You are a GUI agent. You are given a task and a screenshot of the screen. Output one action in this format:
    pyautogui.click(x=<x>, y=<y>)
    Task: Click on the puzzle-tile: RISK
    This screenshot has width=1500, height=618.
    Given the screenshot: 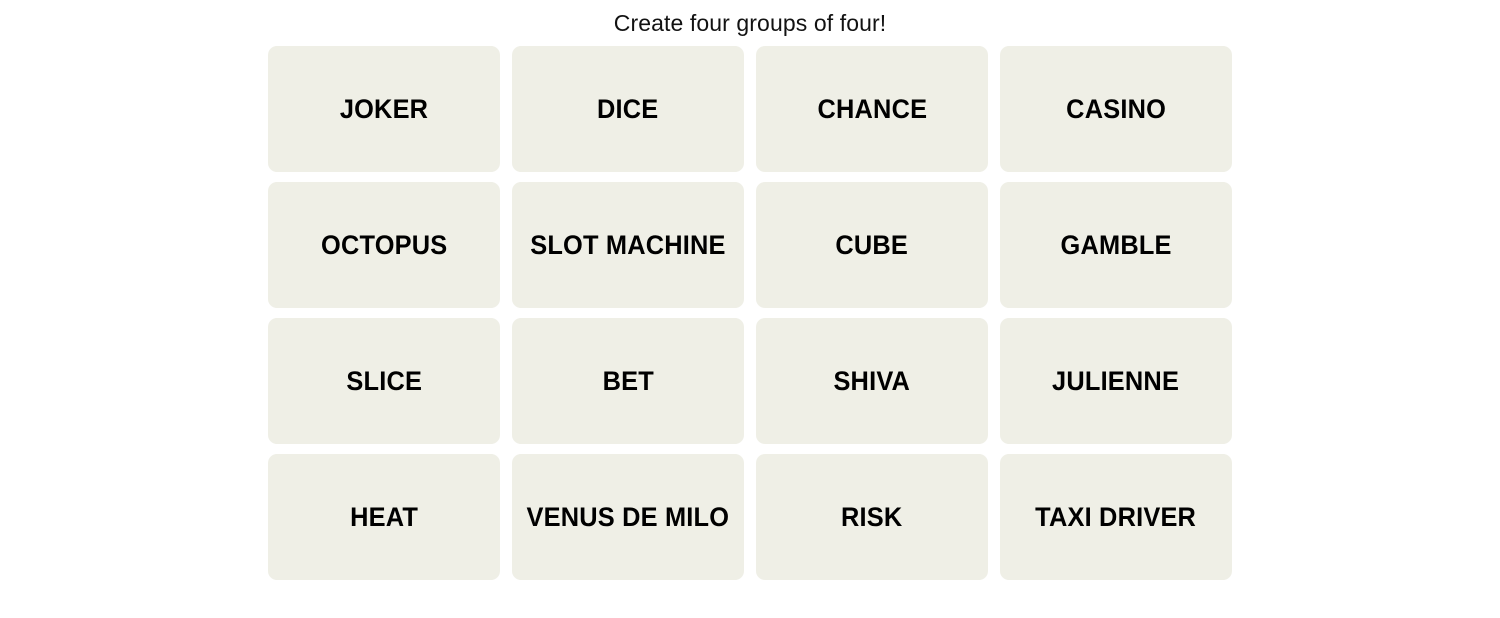 What is the action you would take?
    pyautogui.click(x=872, y=517)
    